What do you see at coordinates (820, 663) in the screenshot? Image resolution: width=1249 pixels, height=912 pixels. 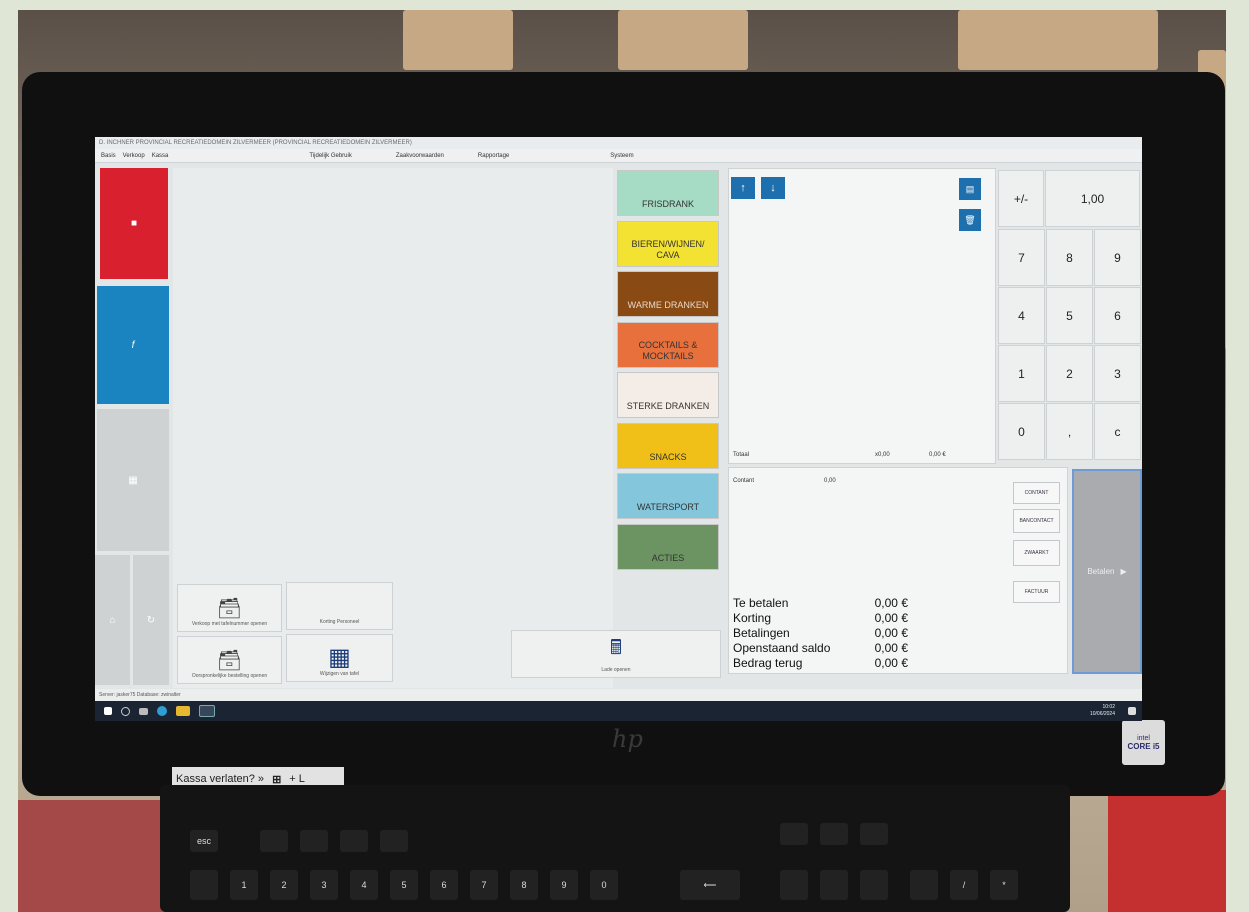 I see `totals-row: Bedrag terug 0,00 €` at bounding box center [820, 663].